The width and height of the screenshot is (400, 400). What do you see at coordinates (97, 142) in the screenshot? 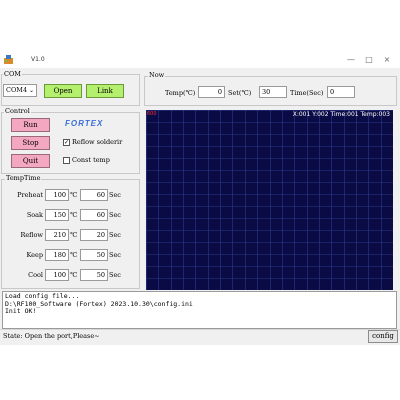
I see `reflow-label: Reflow solderir` at bounding box center [97, 142].